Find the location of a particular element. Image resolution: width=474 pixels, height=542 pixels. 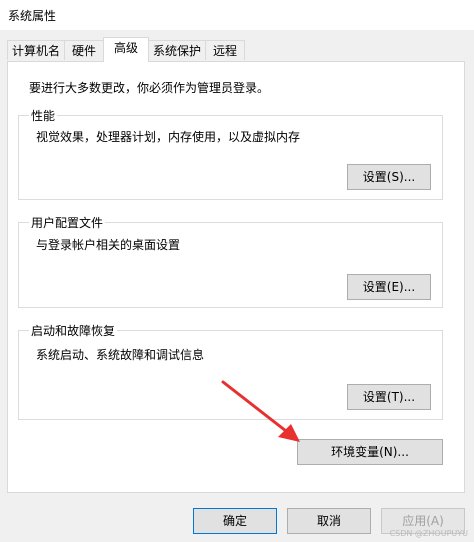

performance-description: 视觉效果，处理器计划，内存使用，以及虚拟内存 is located at coordinates (168, 137).